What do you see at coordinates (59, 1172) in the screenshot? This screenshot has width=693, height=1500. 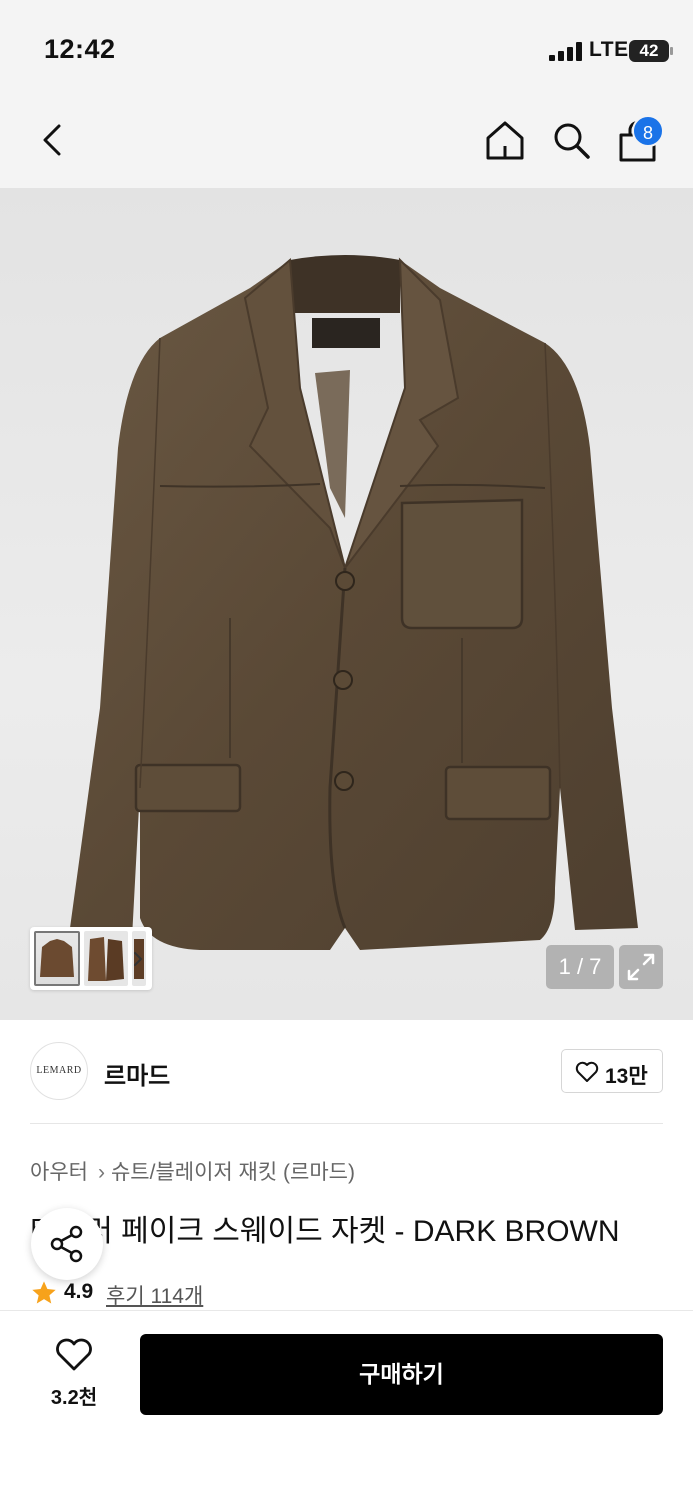 I see `breadcrumb-item: 아우터` at bounding box center [59, 1172].